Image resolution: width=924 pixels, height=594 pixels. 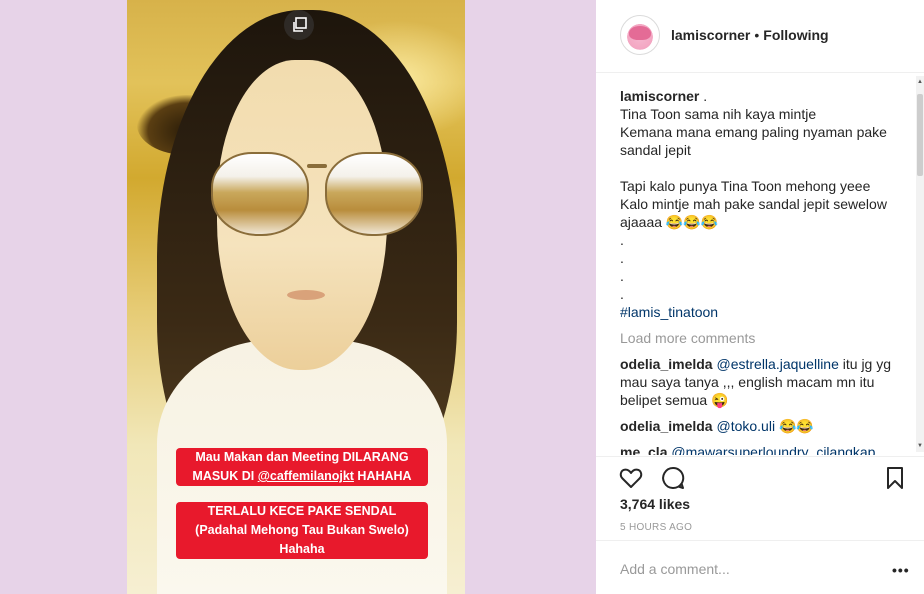 What do you see at coordinates (659, 96) in the screenshot?
I see `caption-username: lamiscorner` at bounding box center [659, 96].